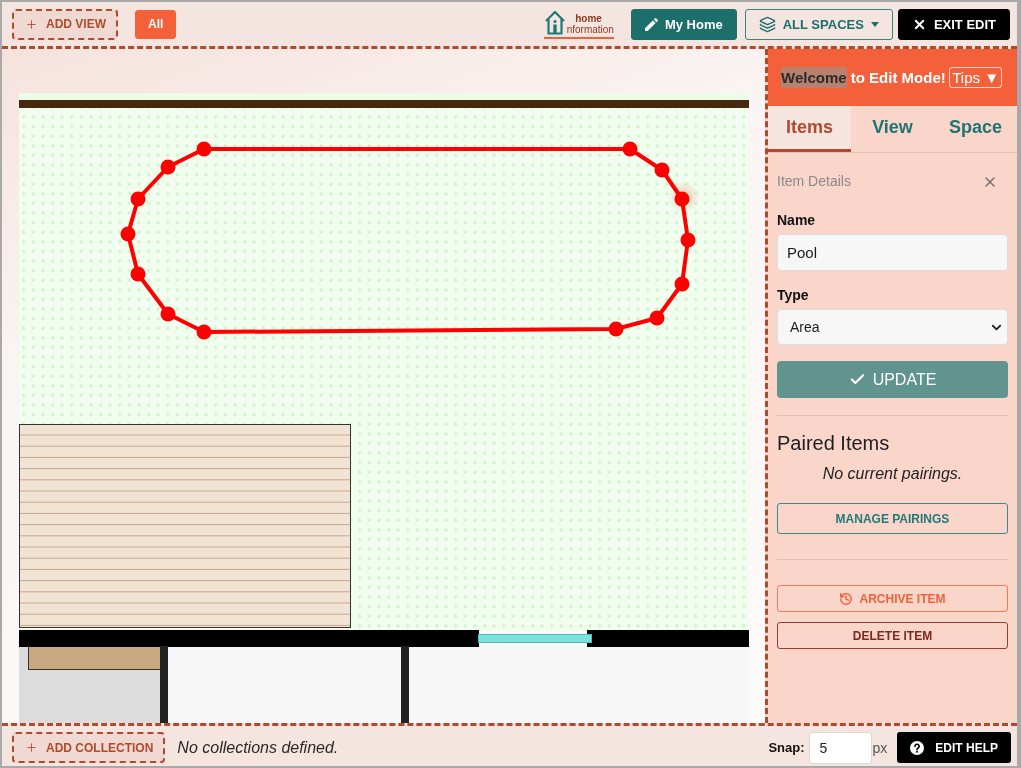 The height and width of the screenshot is (768, 1021). I want to click on add-view-button: ADD VIEW, so click(65, 24).